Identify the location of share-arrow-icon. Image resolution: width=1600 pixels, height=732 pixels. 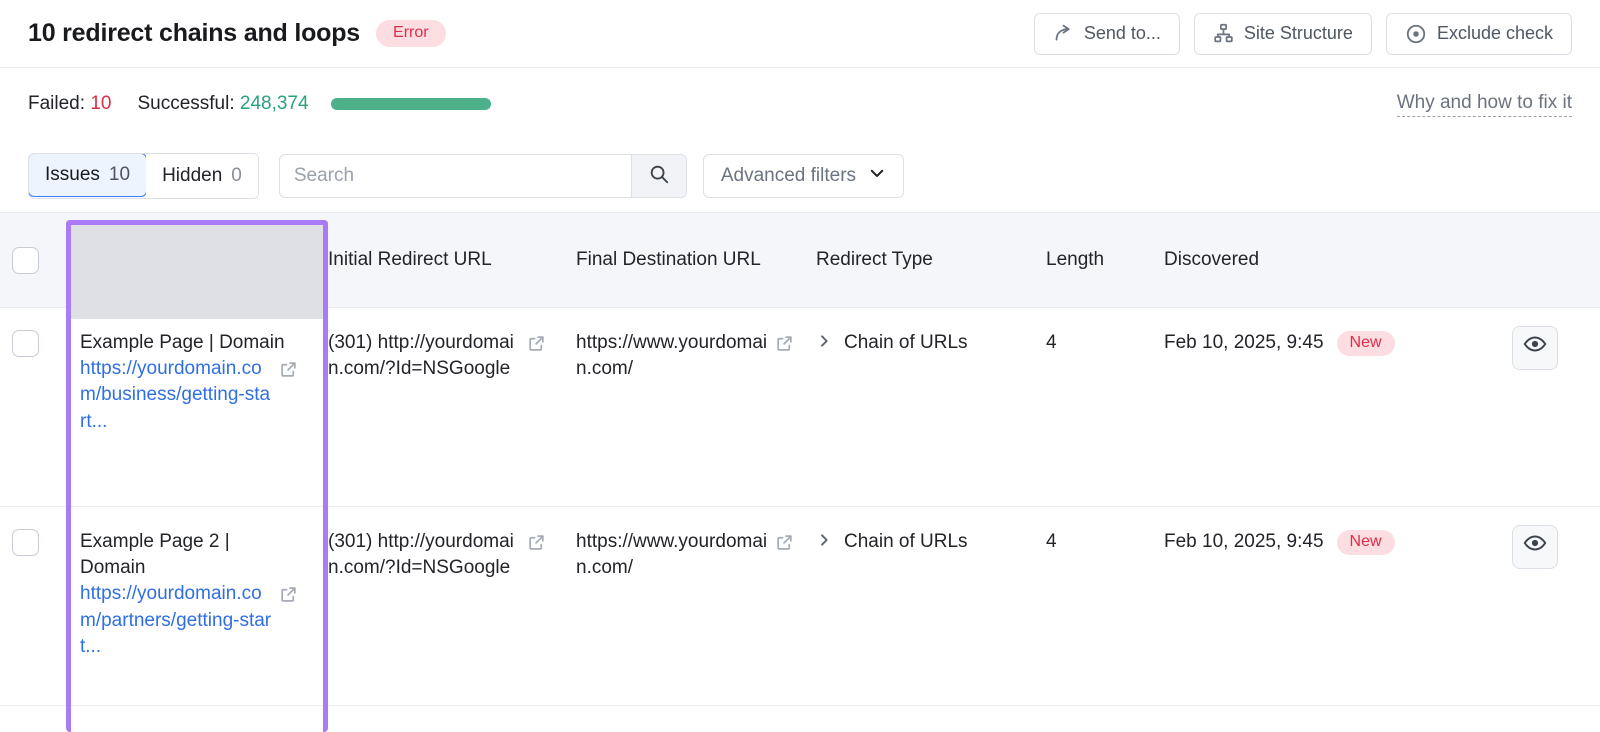
(1063, 33).